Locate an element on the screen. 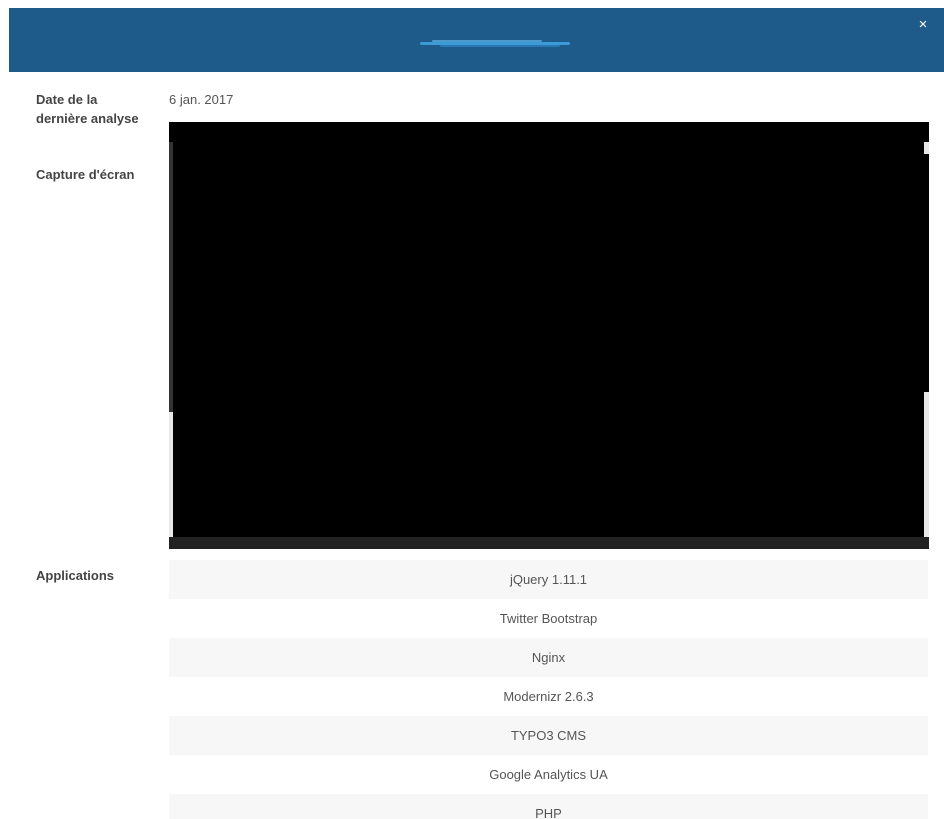  application-item: Modernizr 2.6.3 is located at coordinates (548, 696).